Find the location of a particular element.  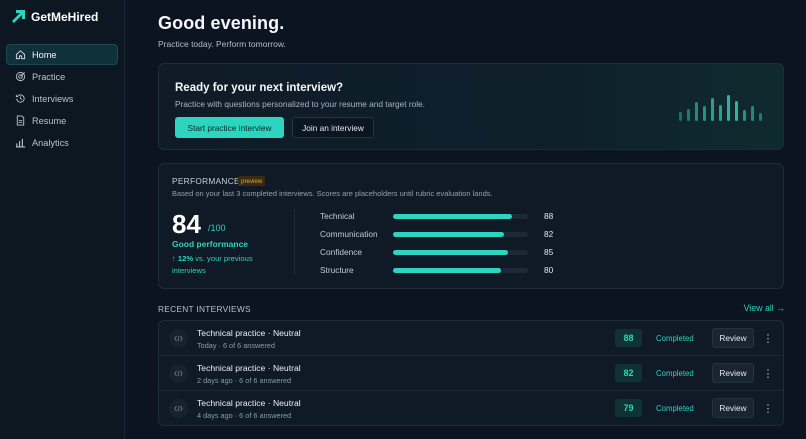

page-subtitle: Practice today. Perform tomorrow. is located at coordinates (222, 44).